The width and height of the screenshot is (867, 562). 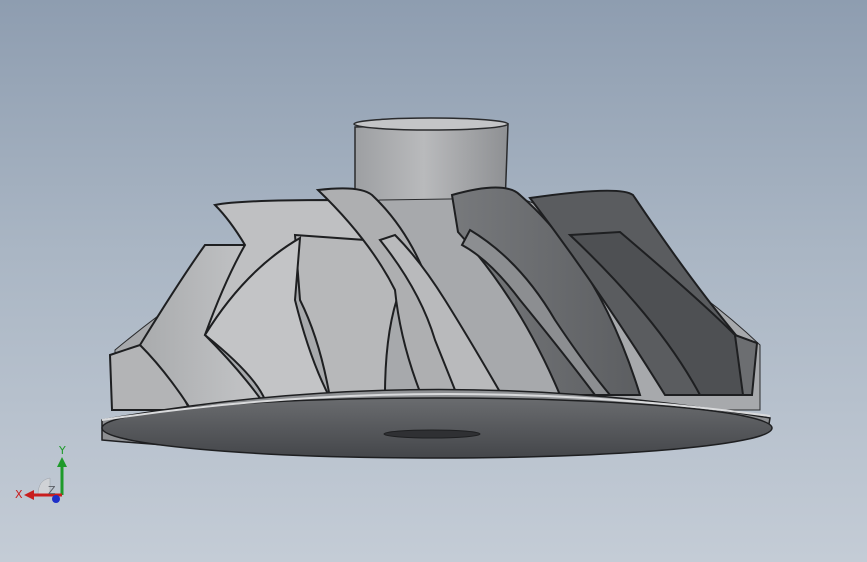 What do you see at coordinates (19, 494) in the screenshot?
I see `x-axis-label: X` at bounding box center [19, 494].